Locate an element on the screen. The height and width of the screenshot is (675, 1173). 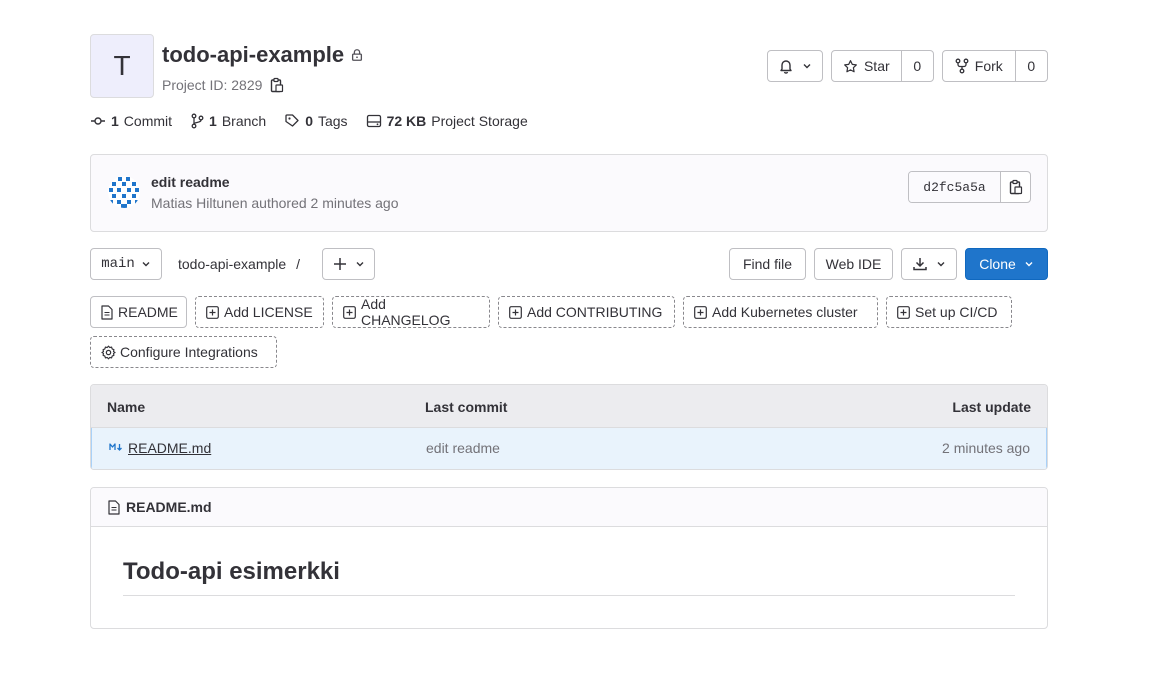
star-icon is located at coordinates (850, 66).